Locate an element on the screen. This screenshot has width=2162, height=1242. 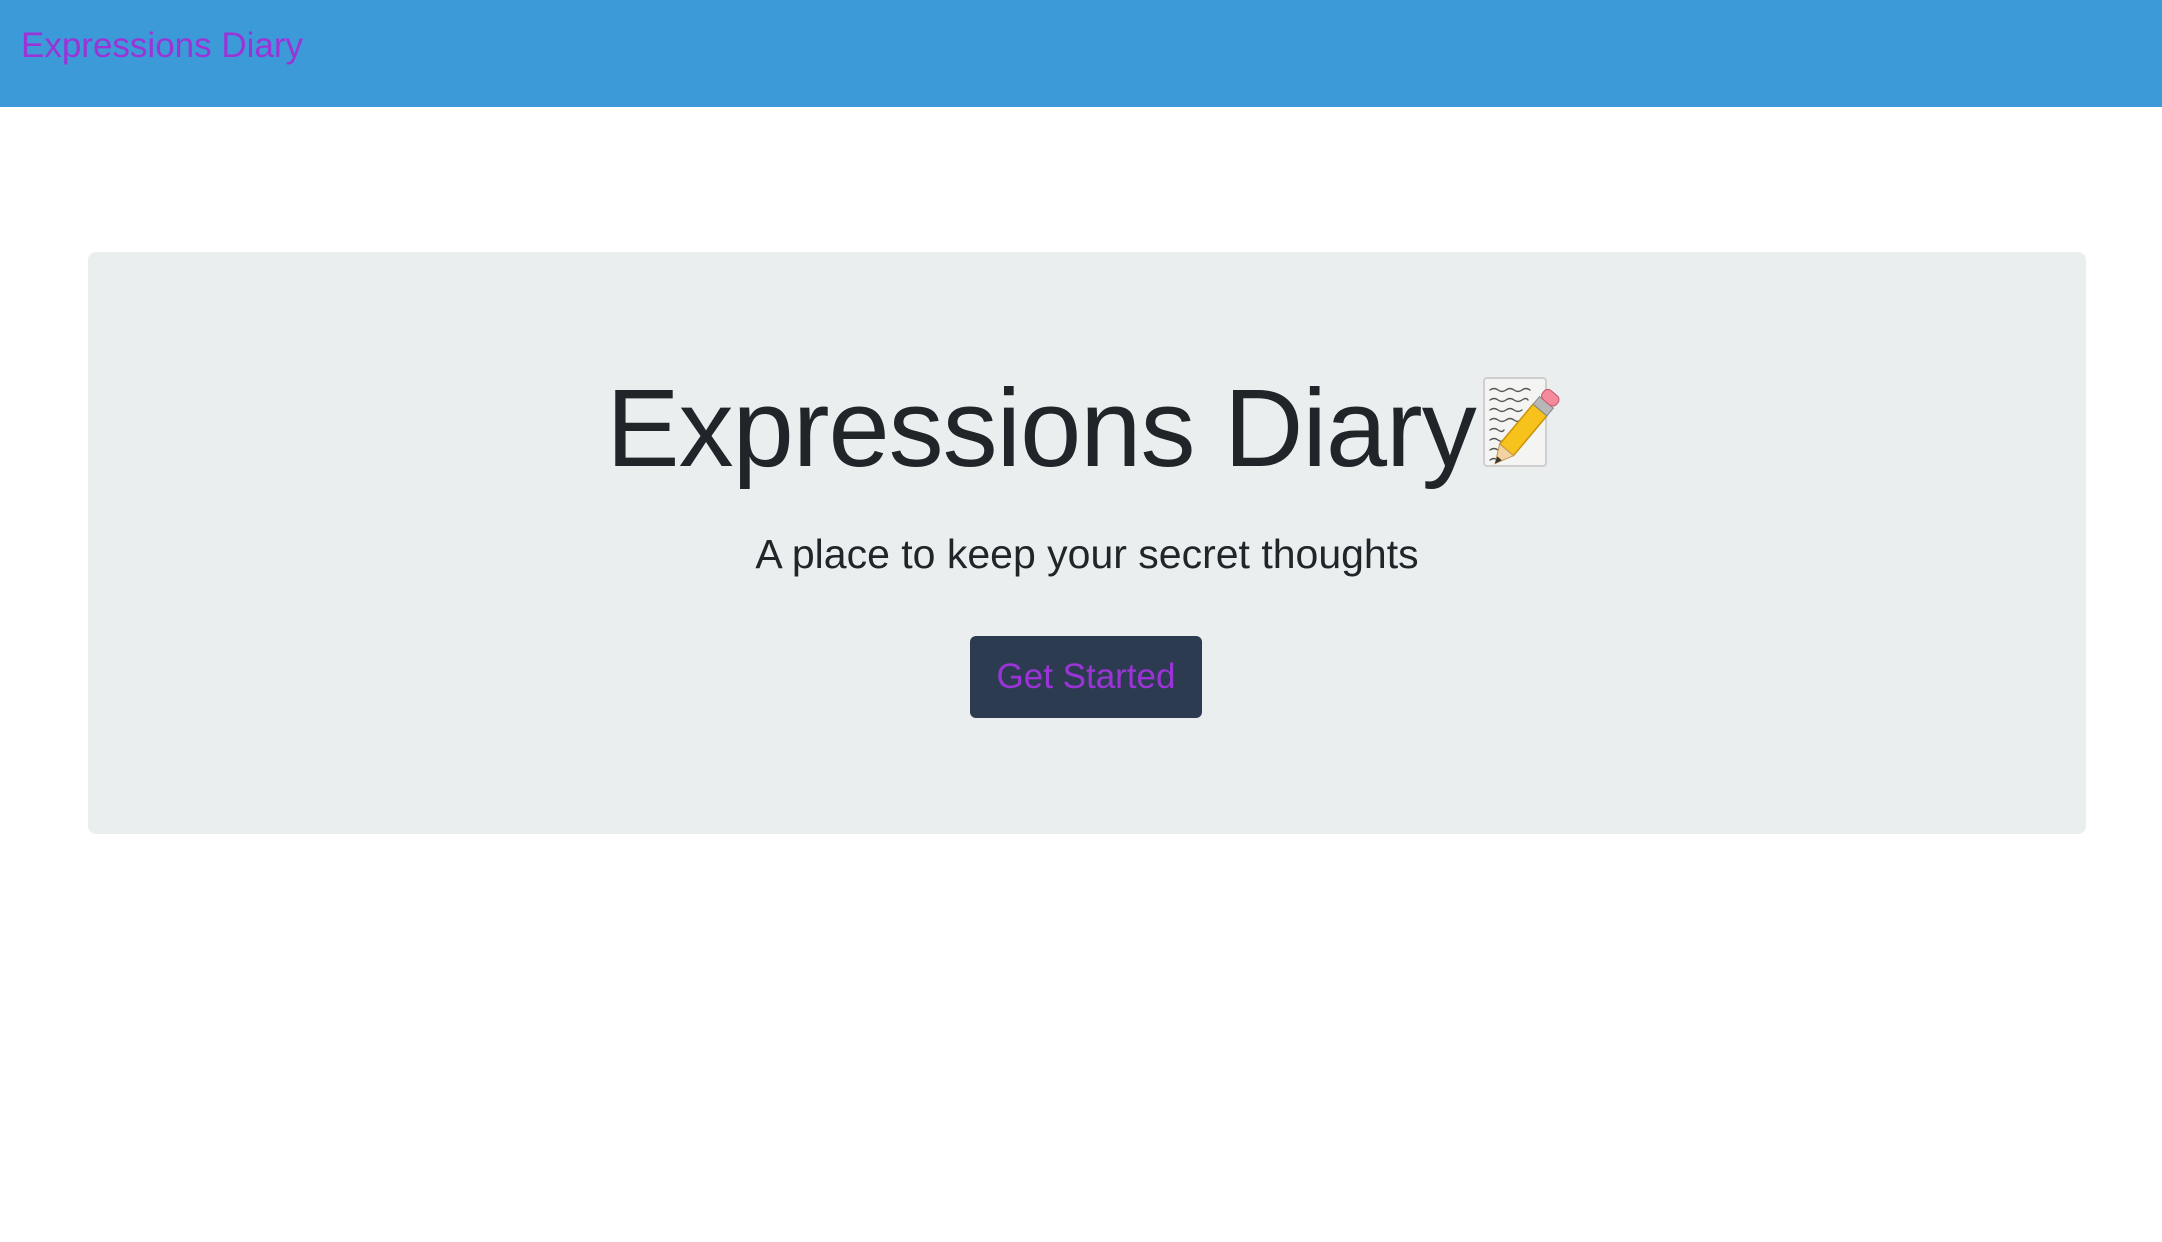
hero-title-row: Expressions Diary is located at coordinates (1087, 429).